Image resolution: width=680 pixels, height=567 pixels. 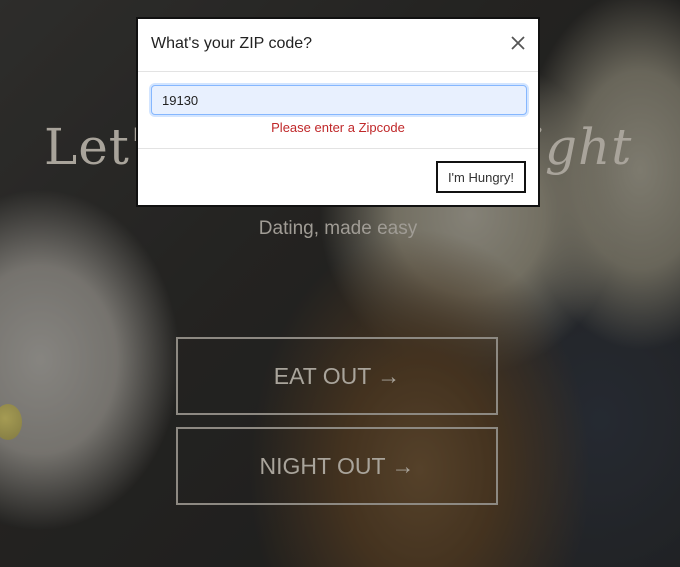 I want to click on hero-title-left: Let', so click(x=94, y=147).